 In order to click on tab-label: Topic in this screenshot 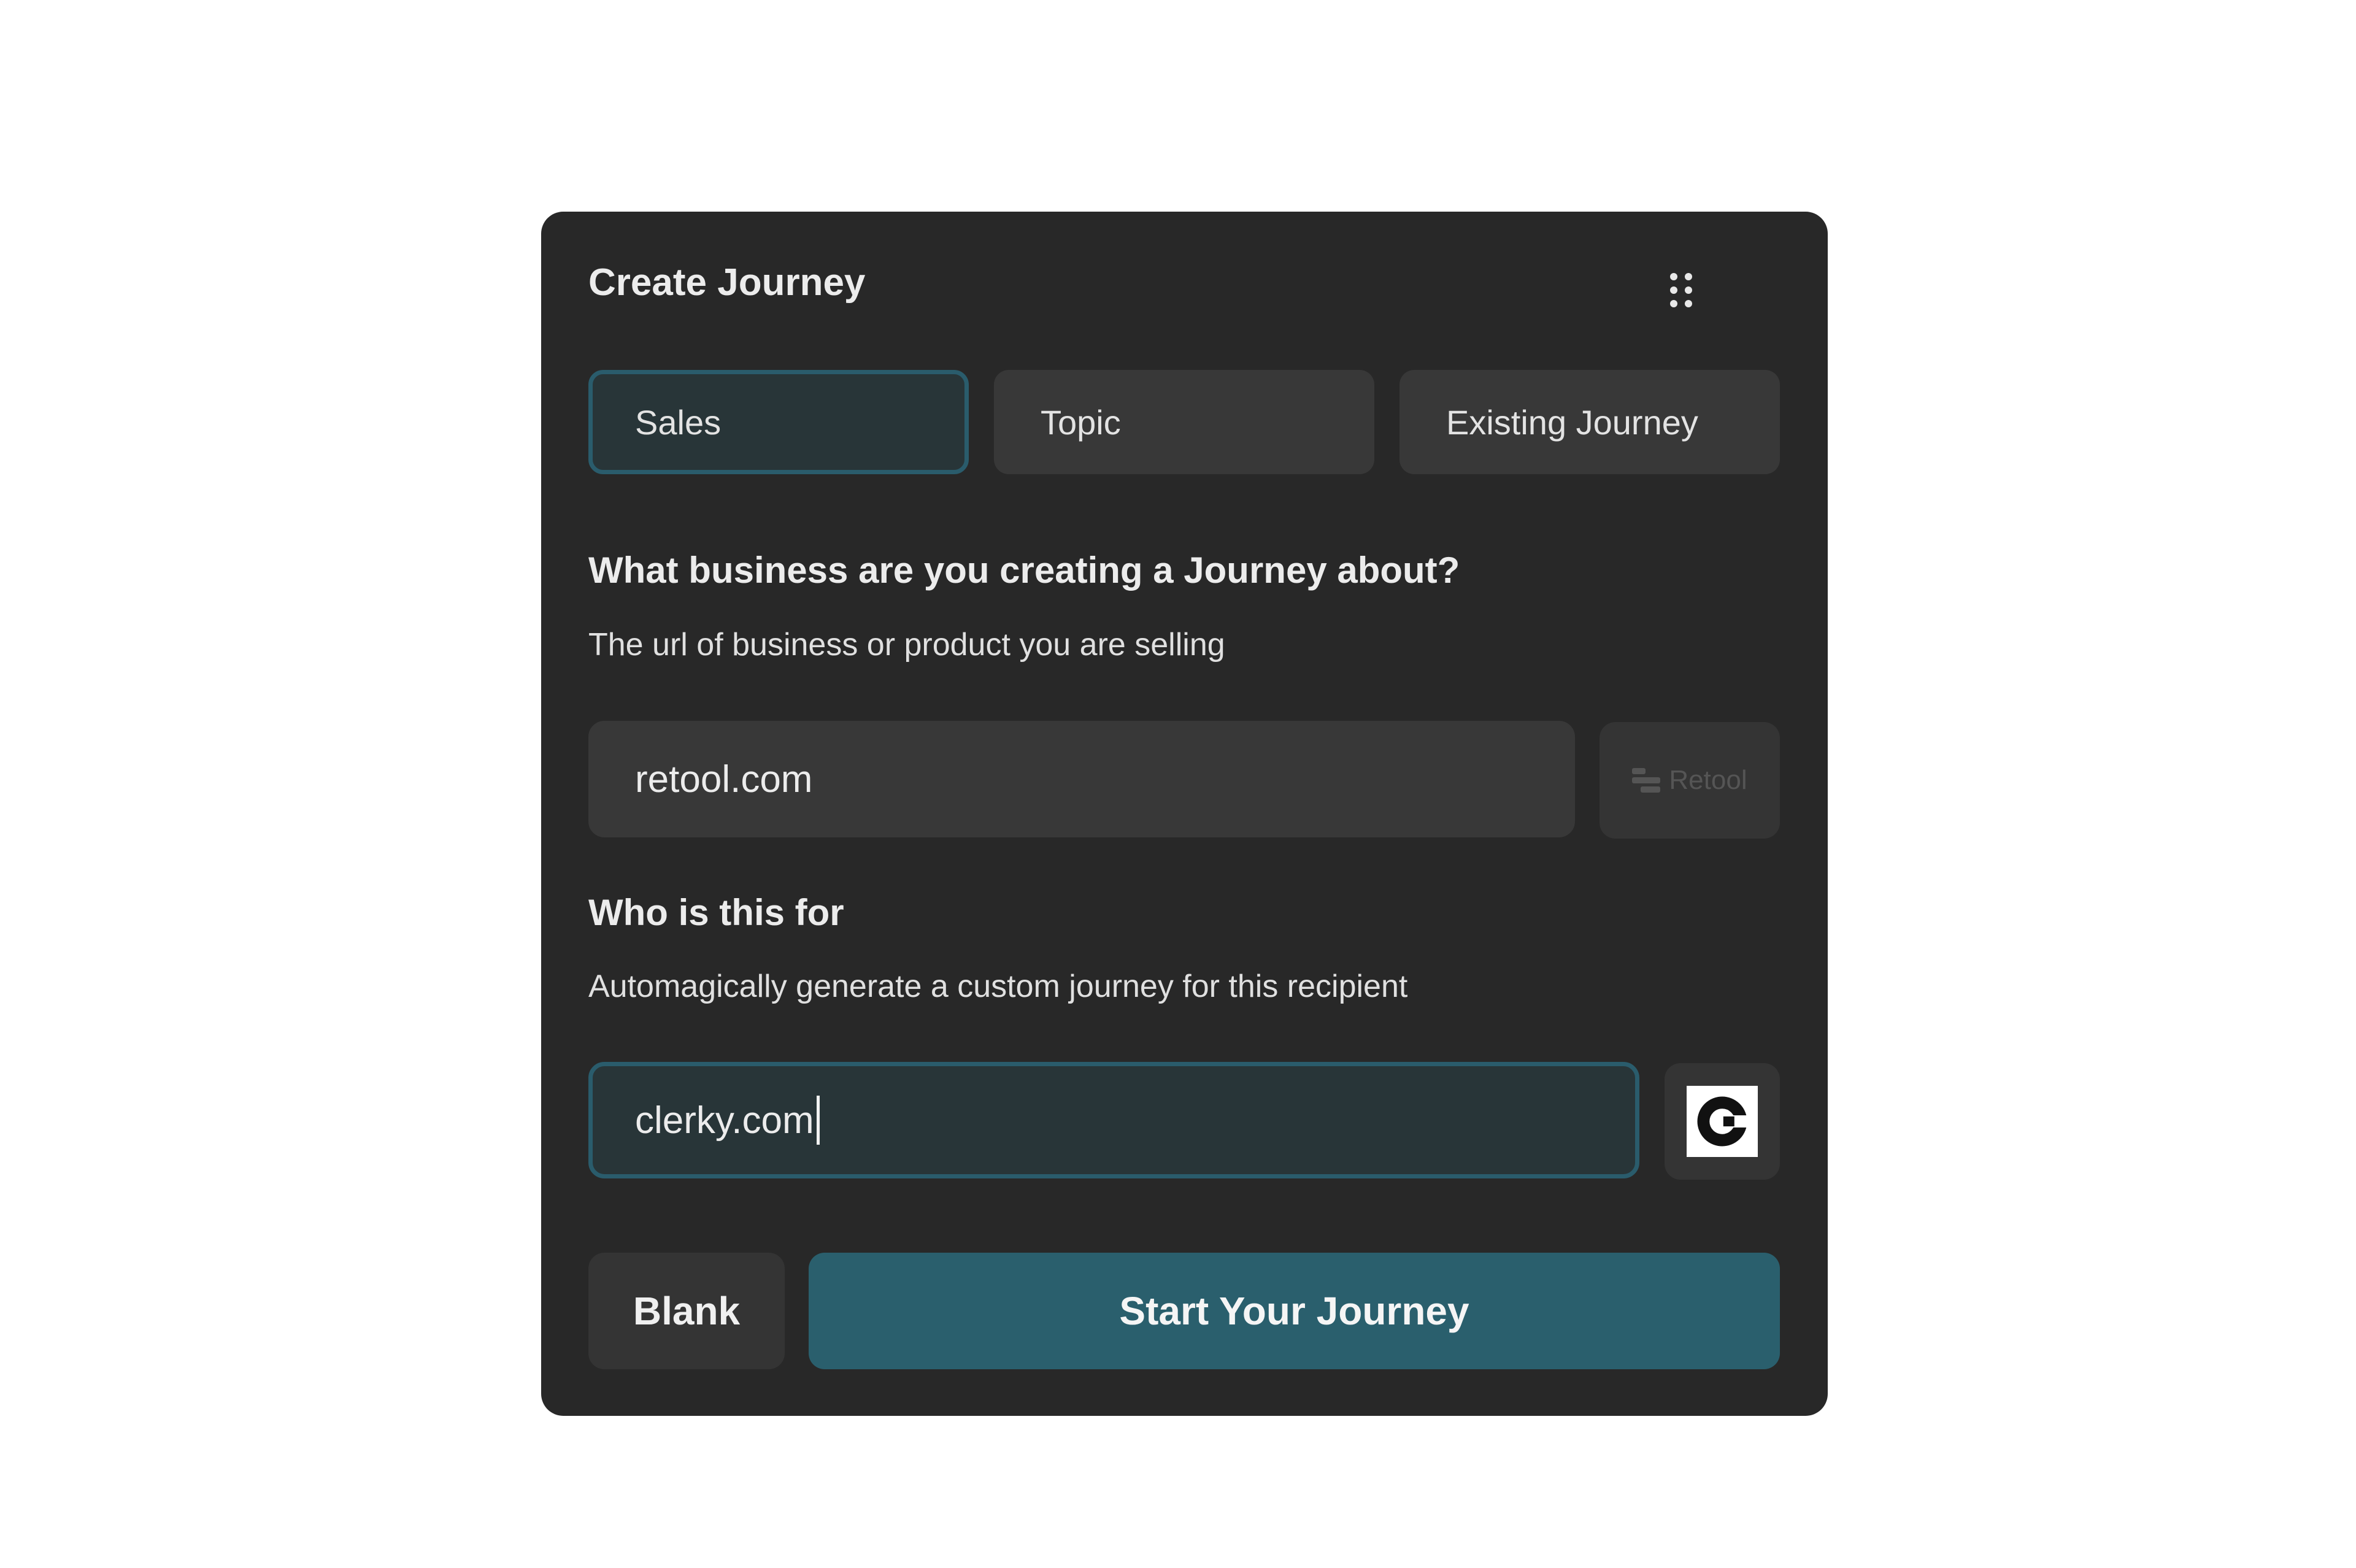, I will do `click(1081, 422)`.